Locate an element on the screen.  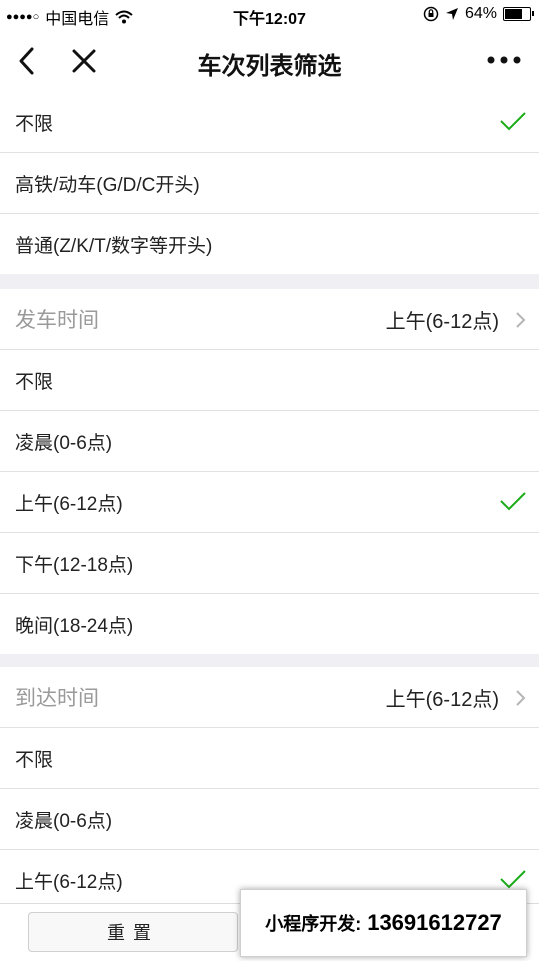
promo-label: 小程序开发: is located at coordinates (313, 924).